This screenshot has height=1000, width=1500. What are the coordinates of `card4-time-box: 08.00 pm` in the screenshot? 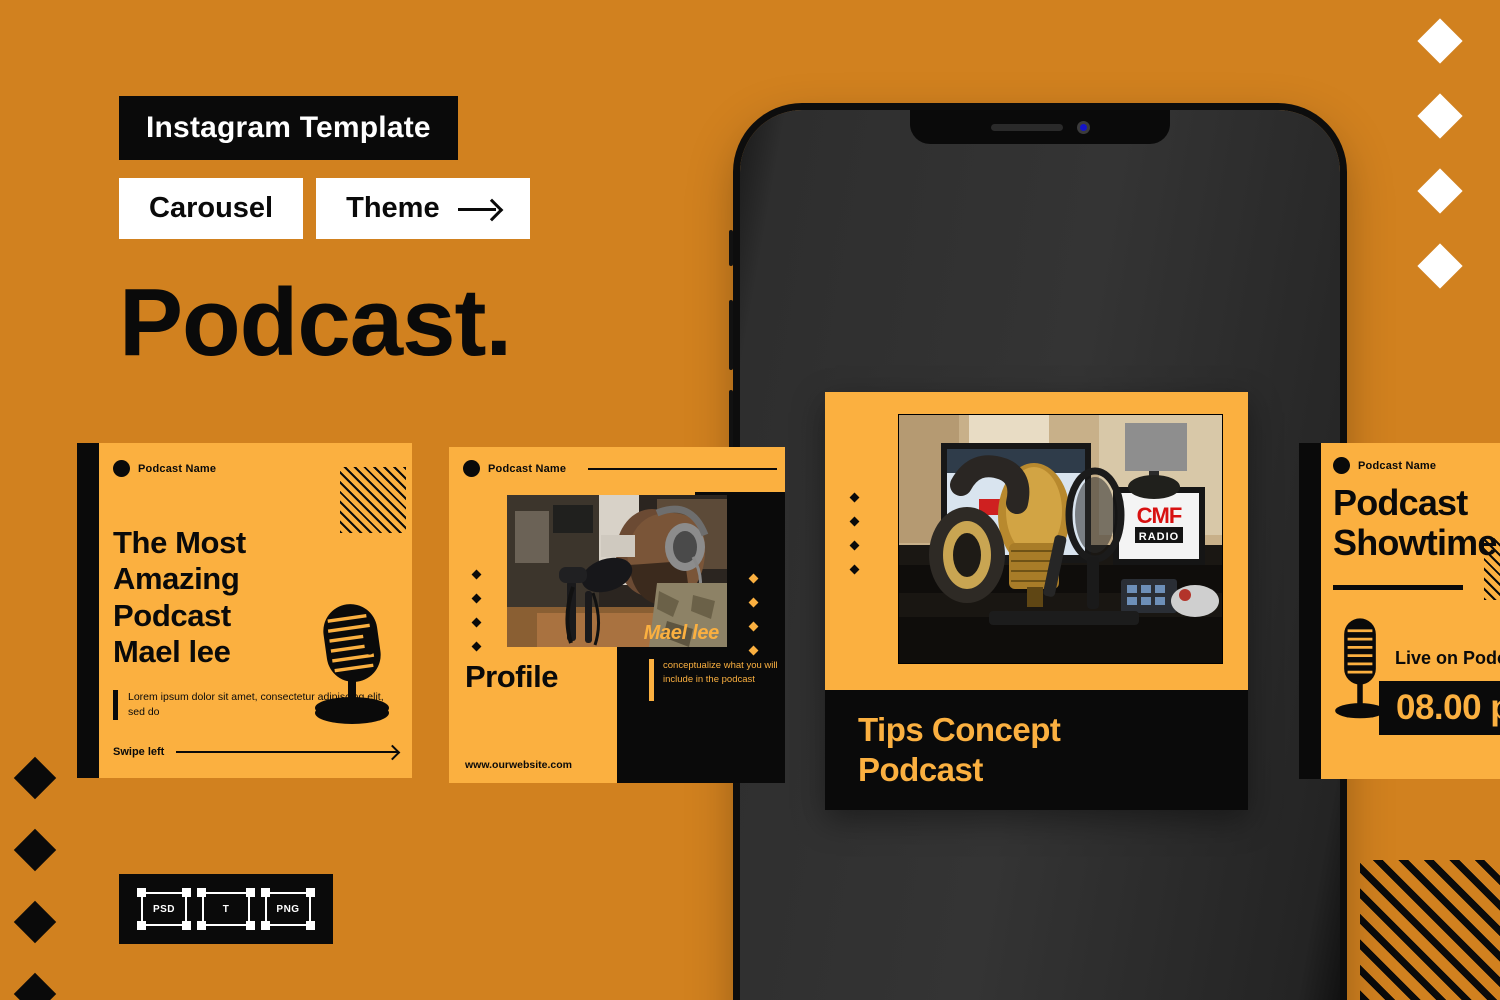 It's located at (1439, 708).